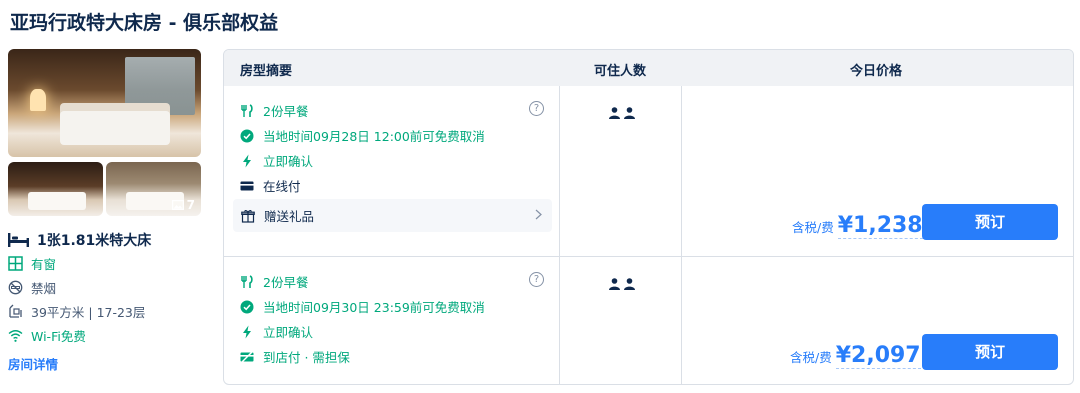  What do you see at coordinates (18, 240) in the screenshot?
I see `bed-icon` at bounding box center [18, 240].